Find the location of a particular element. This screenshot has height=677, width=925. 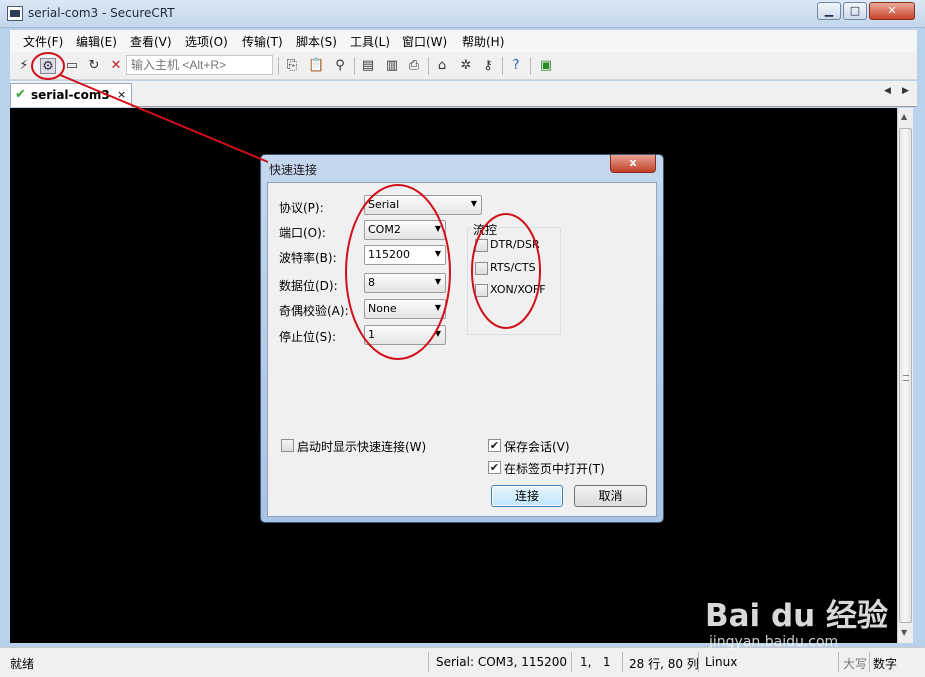

stopbits-select: 1 ▼ is located at coordinates (405, 335).